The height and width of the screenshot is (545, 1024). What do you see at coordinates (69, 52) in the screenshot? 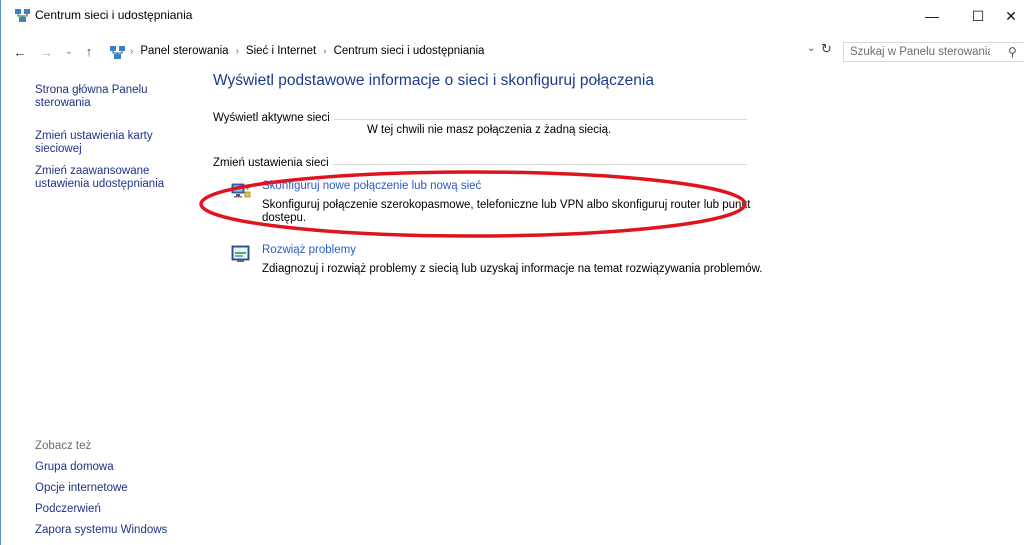
I see `recent-locations-chevron-icon: ⌄` at bounding box center [69, 52].